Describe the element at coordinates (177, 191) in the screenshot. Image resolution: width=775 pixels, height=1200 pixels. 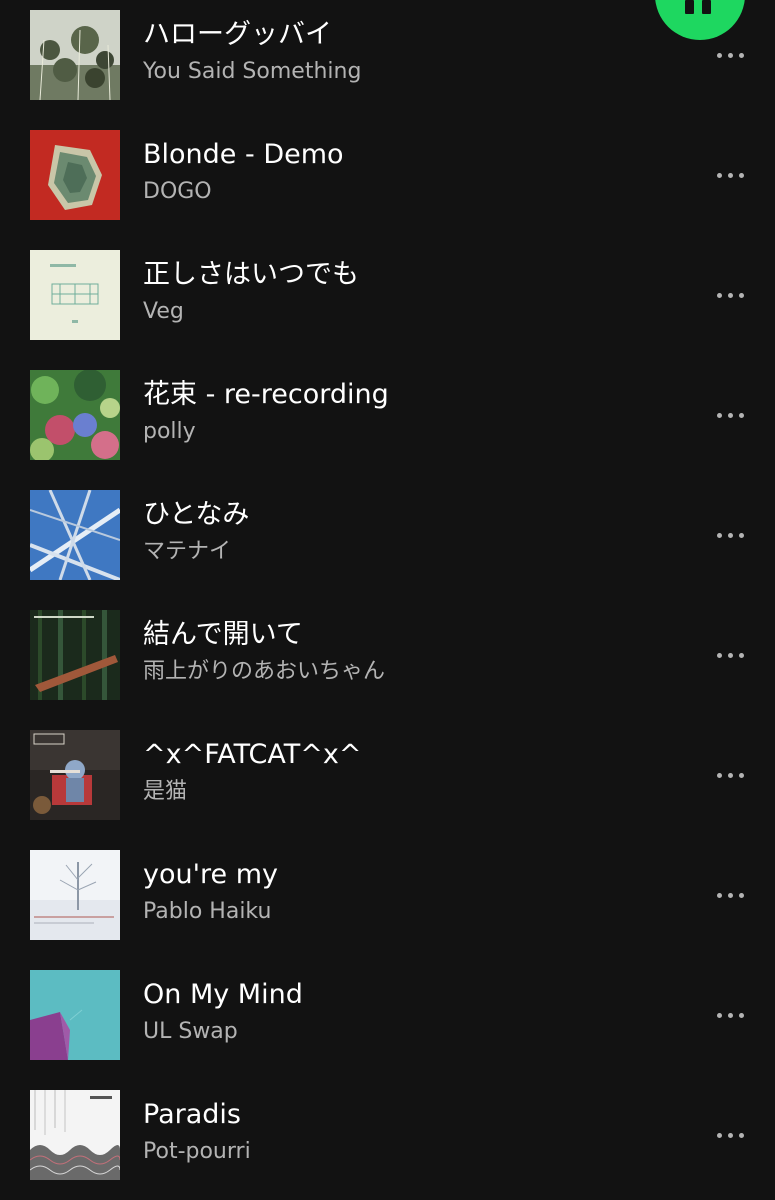
I see `track-artist: DOGO` at that location.